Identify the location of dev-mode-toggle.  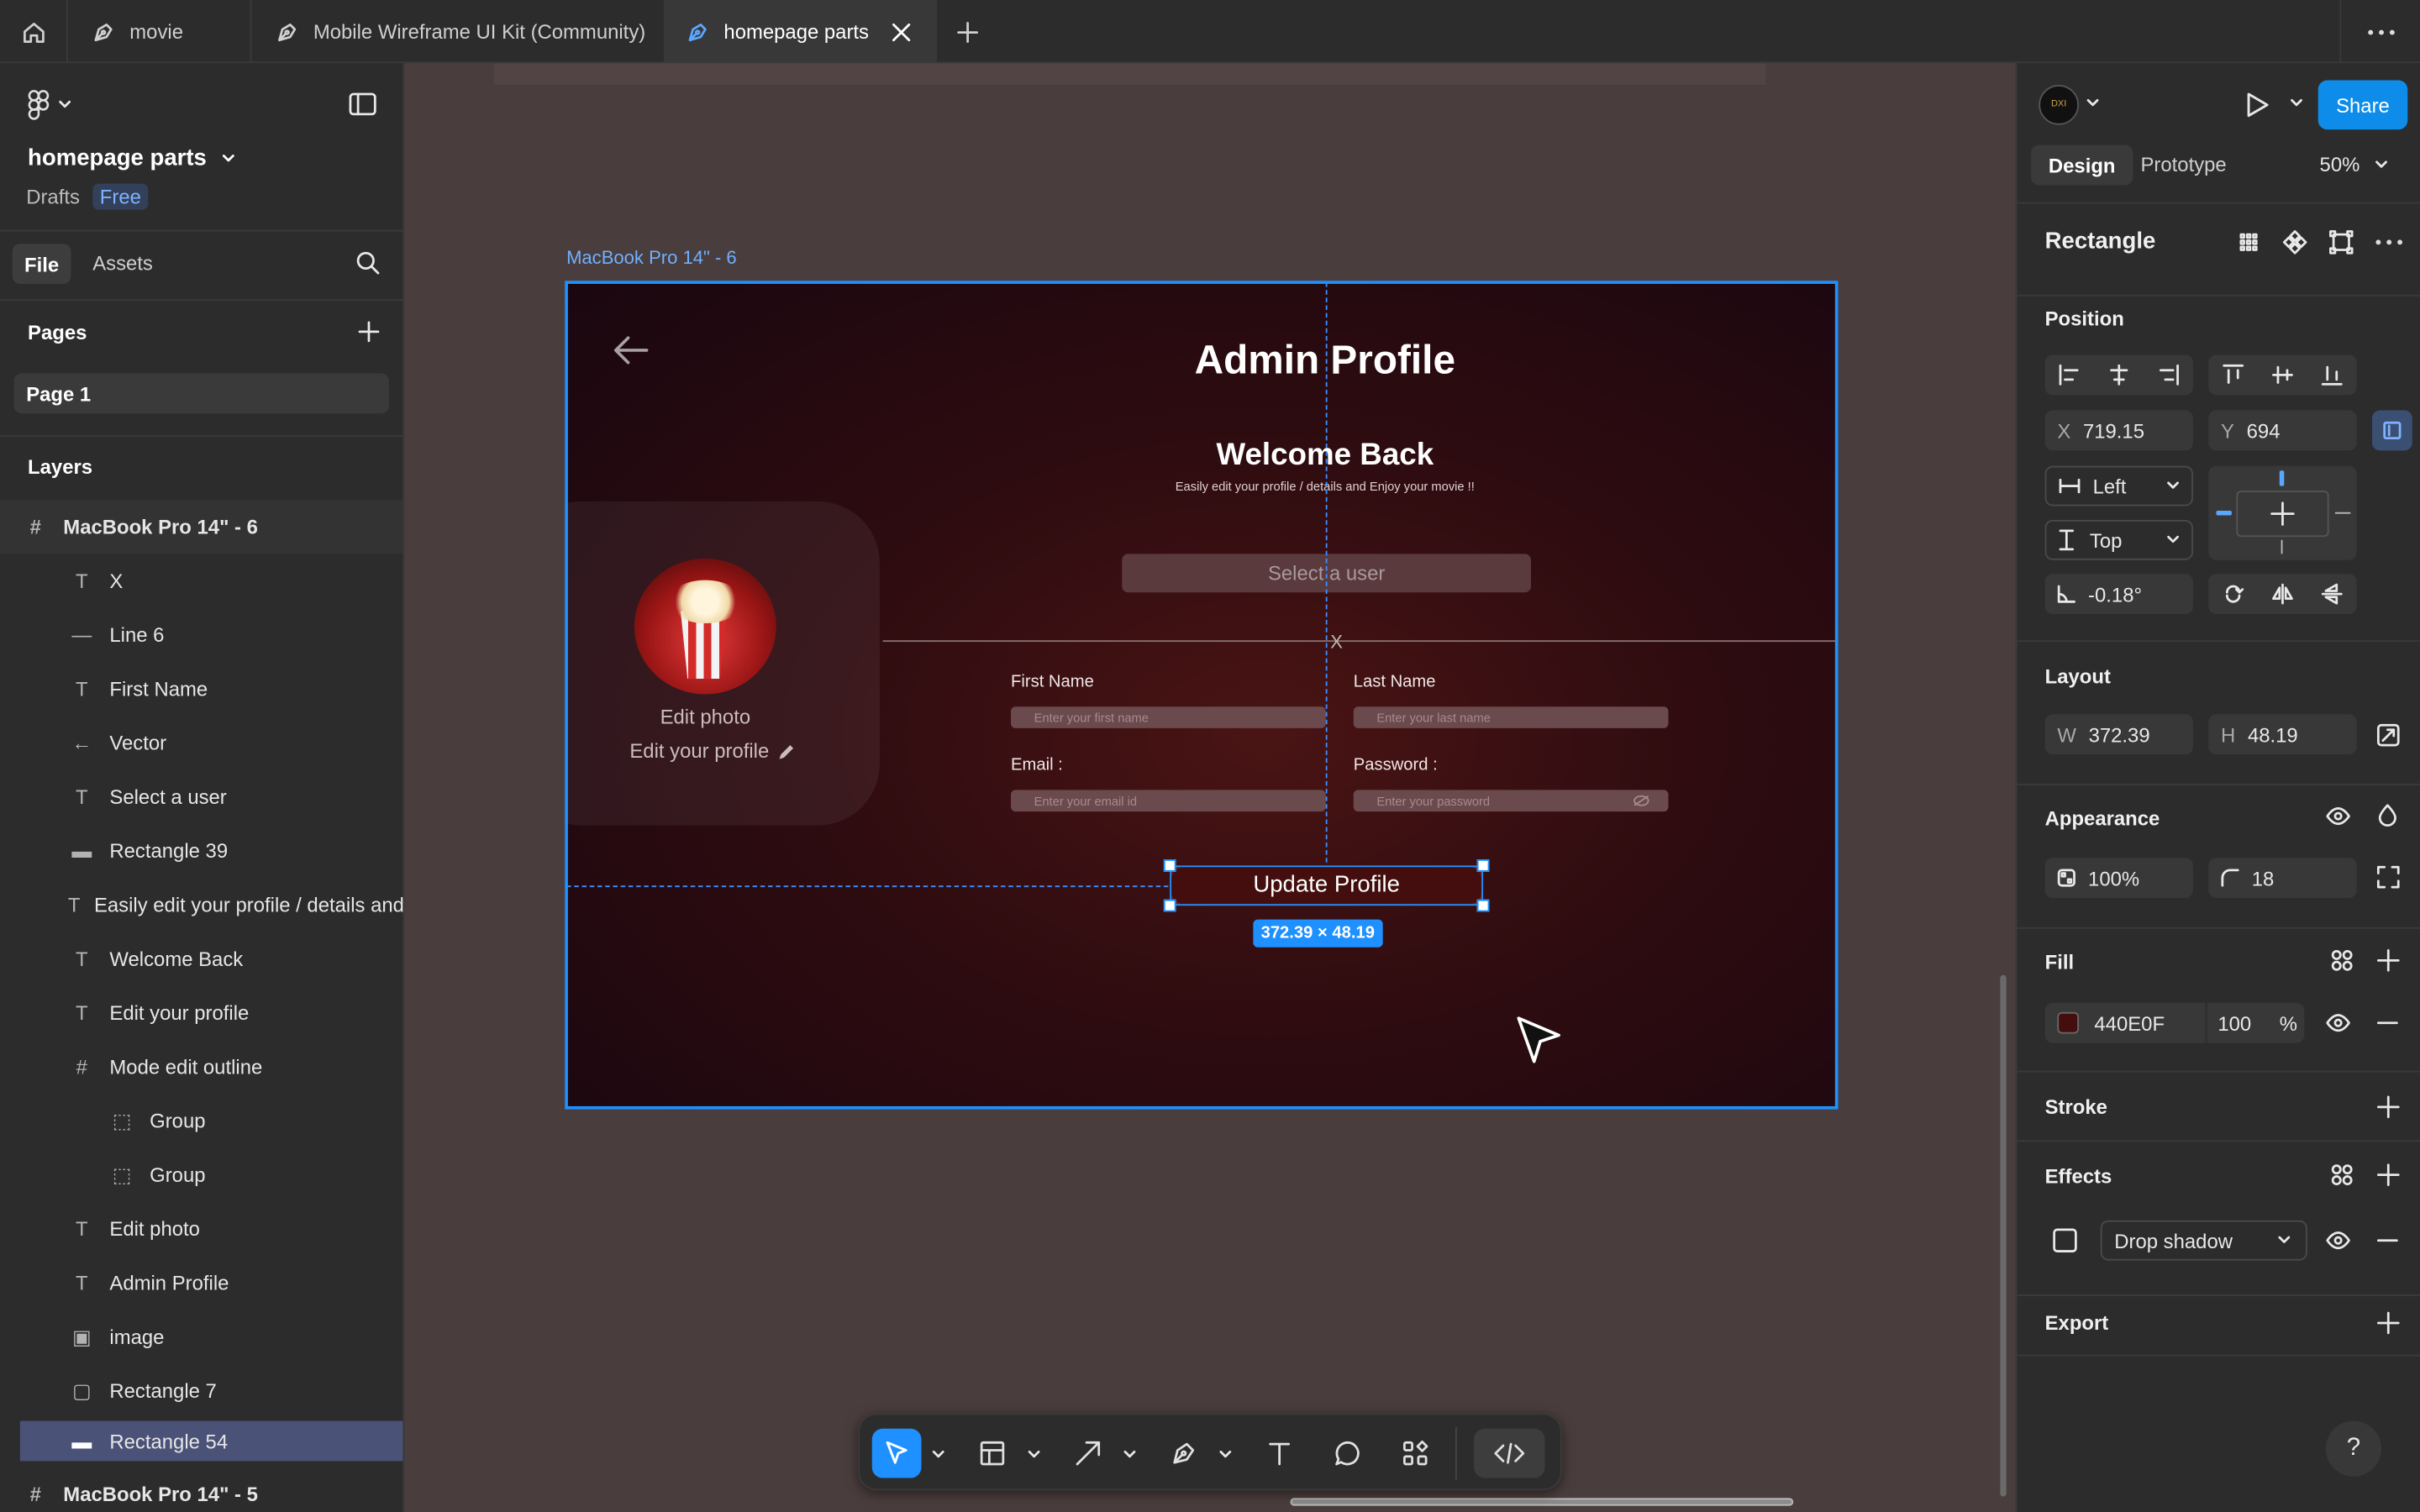
(1509, 1453).